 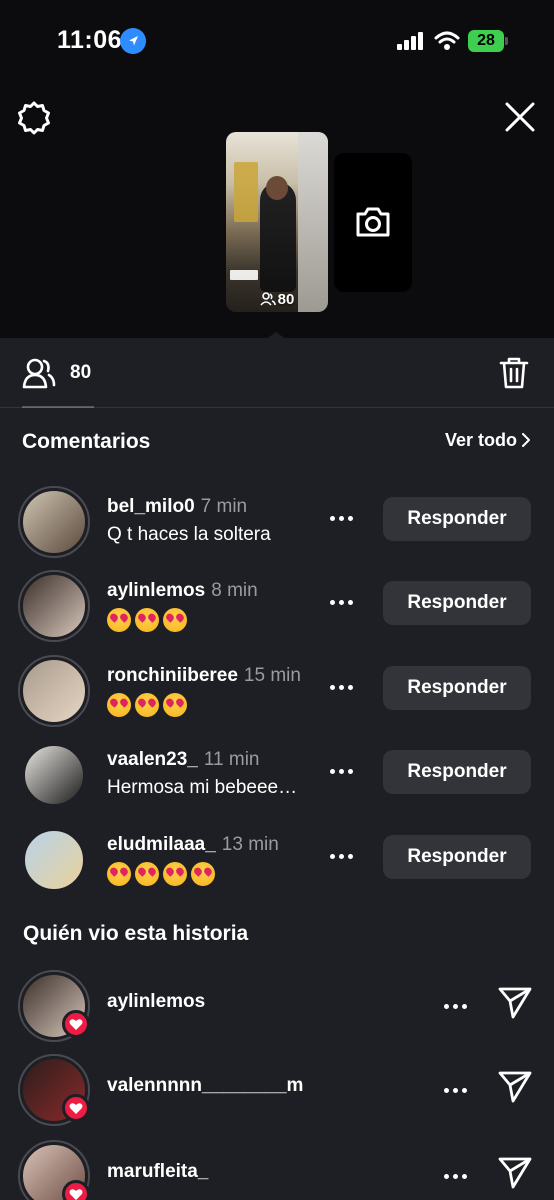 What do you see at coordinates (204, 676) in the screenshot?
I see `comment-username: ronchiniiberee 15 min` at bounding box center [204, 676].